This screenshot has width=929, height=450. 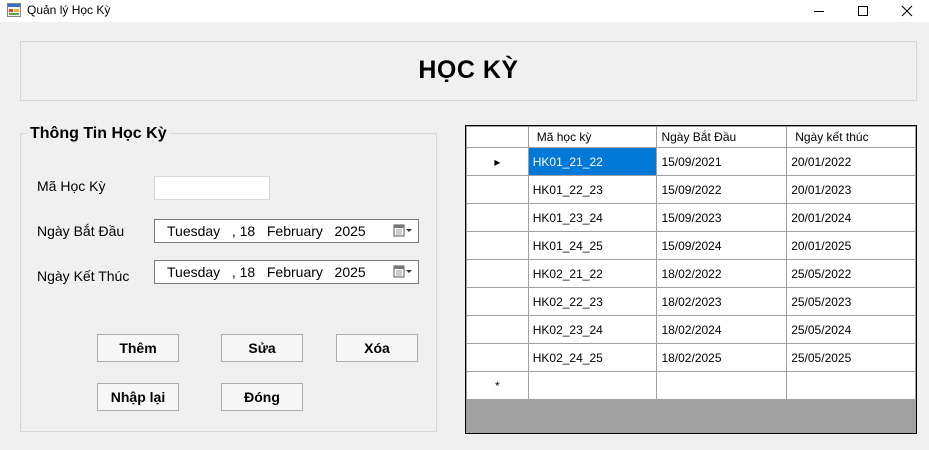 I want to click on cell-ngay-ket-thuc: 20/01/2022, so click(x=851, y=161).